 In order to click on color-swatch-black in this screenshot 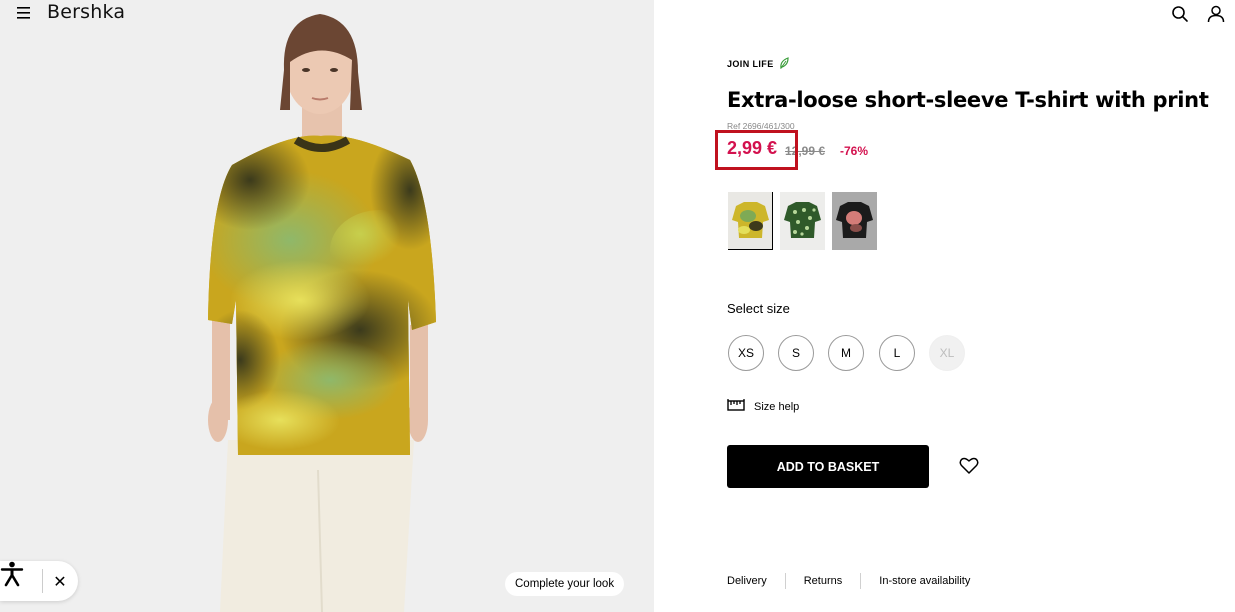, I will do `click(854, 221)`.